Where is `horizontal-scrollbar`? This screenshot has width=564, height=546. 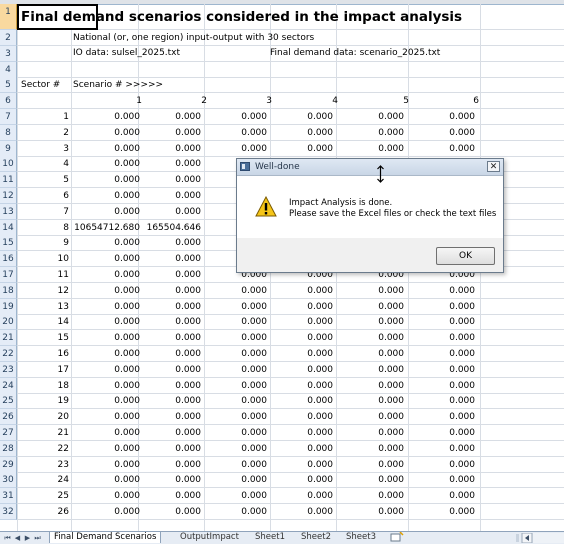
horizontal-scrollbar is located at coordinates (540, 538).